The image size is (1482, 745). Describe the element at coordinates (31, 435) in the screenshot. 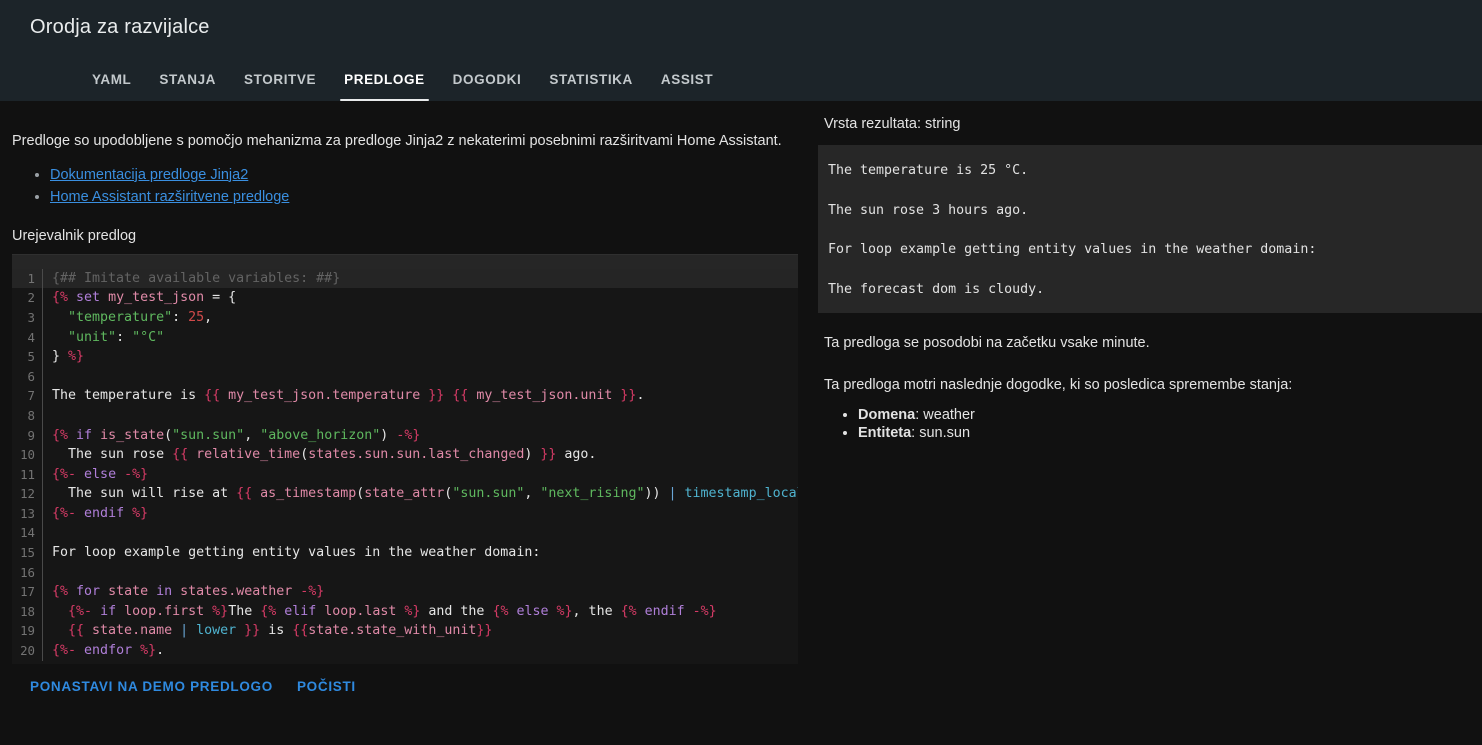

I see `line-number: 9` at that location.